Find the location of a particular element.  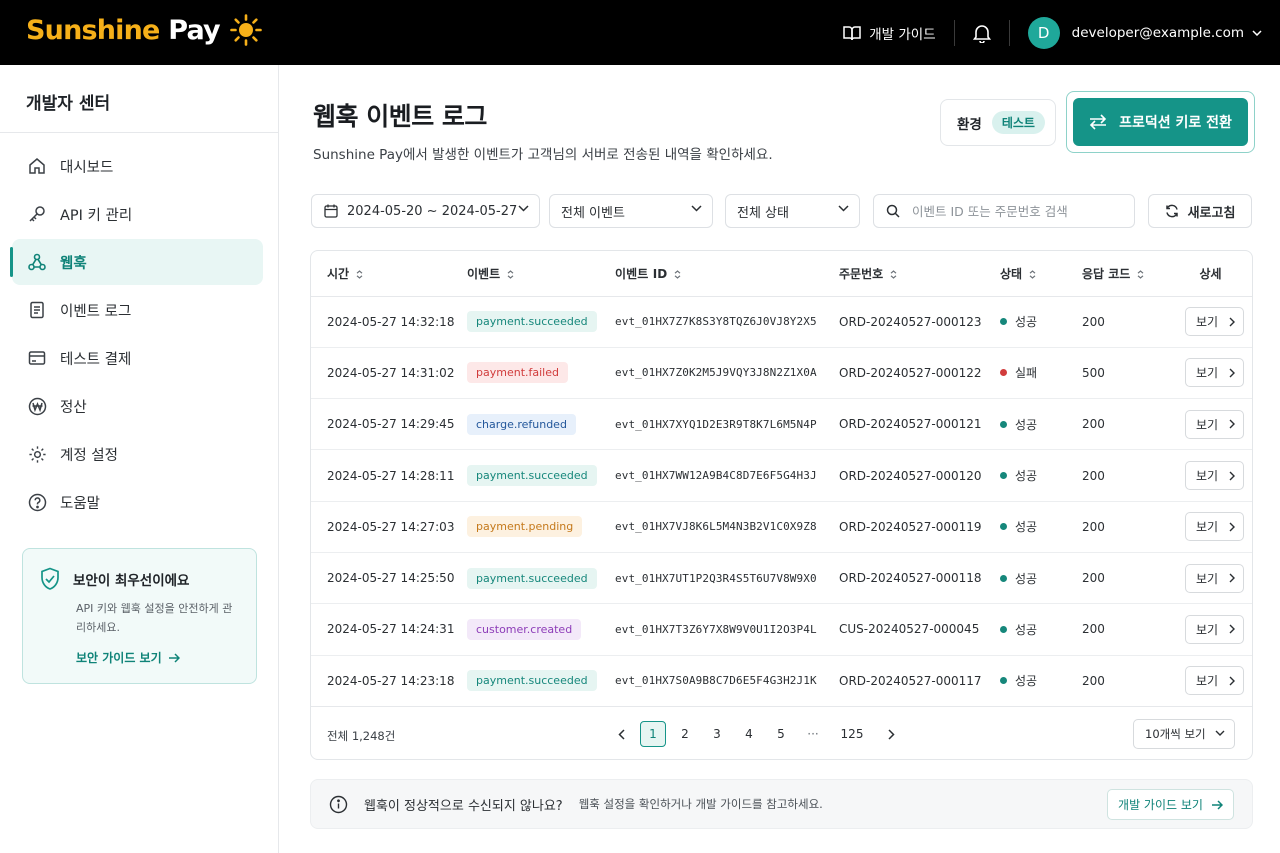

switch-to-production-button: 프로덕션 키로 전환 is located at coordinates (1160, 122).